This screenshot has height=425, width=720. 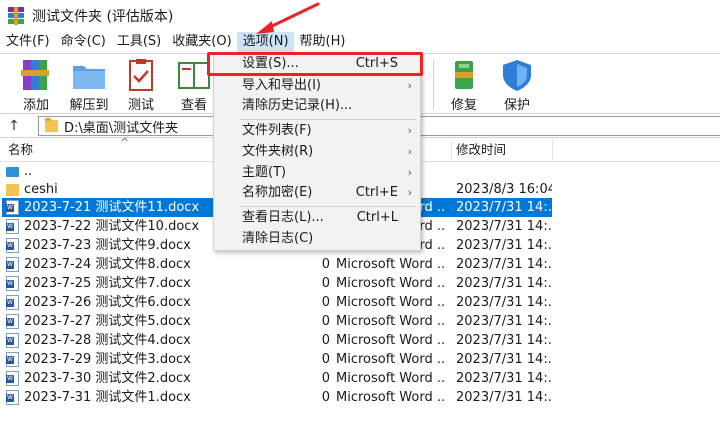 I want to click on repair-button: 修复, so click(x=464, y=85).